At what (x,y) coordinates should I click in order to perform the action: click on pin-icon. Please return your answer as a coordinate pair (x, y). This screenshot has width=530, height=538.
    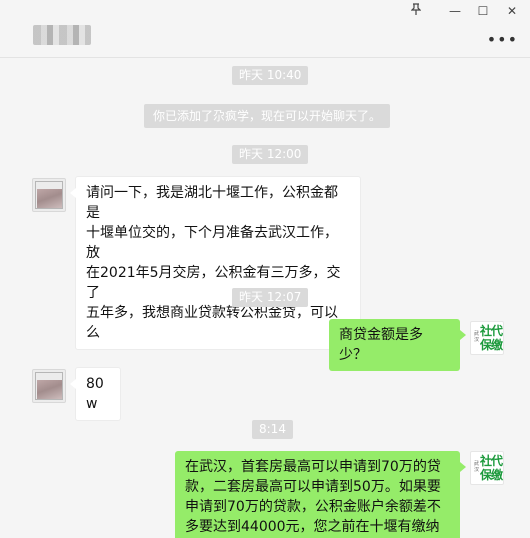
    Looking at the image, I should click on (416, 11).